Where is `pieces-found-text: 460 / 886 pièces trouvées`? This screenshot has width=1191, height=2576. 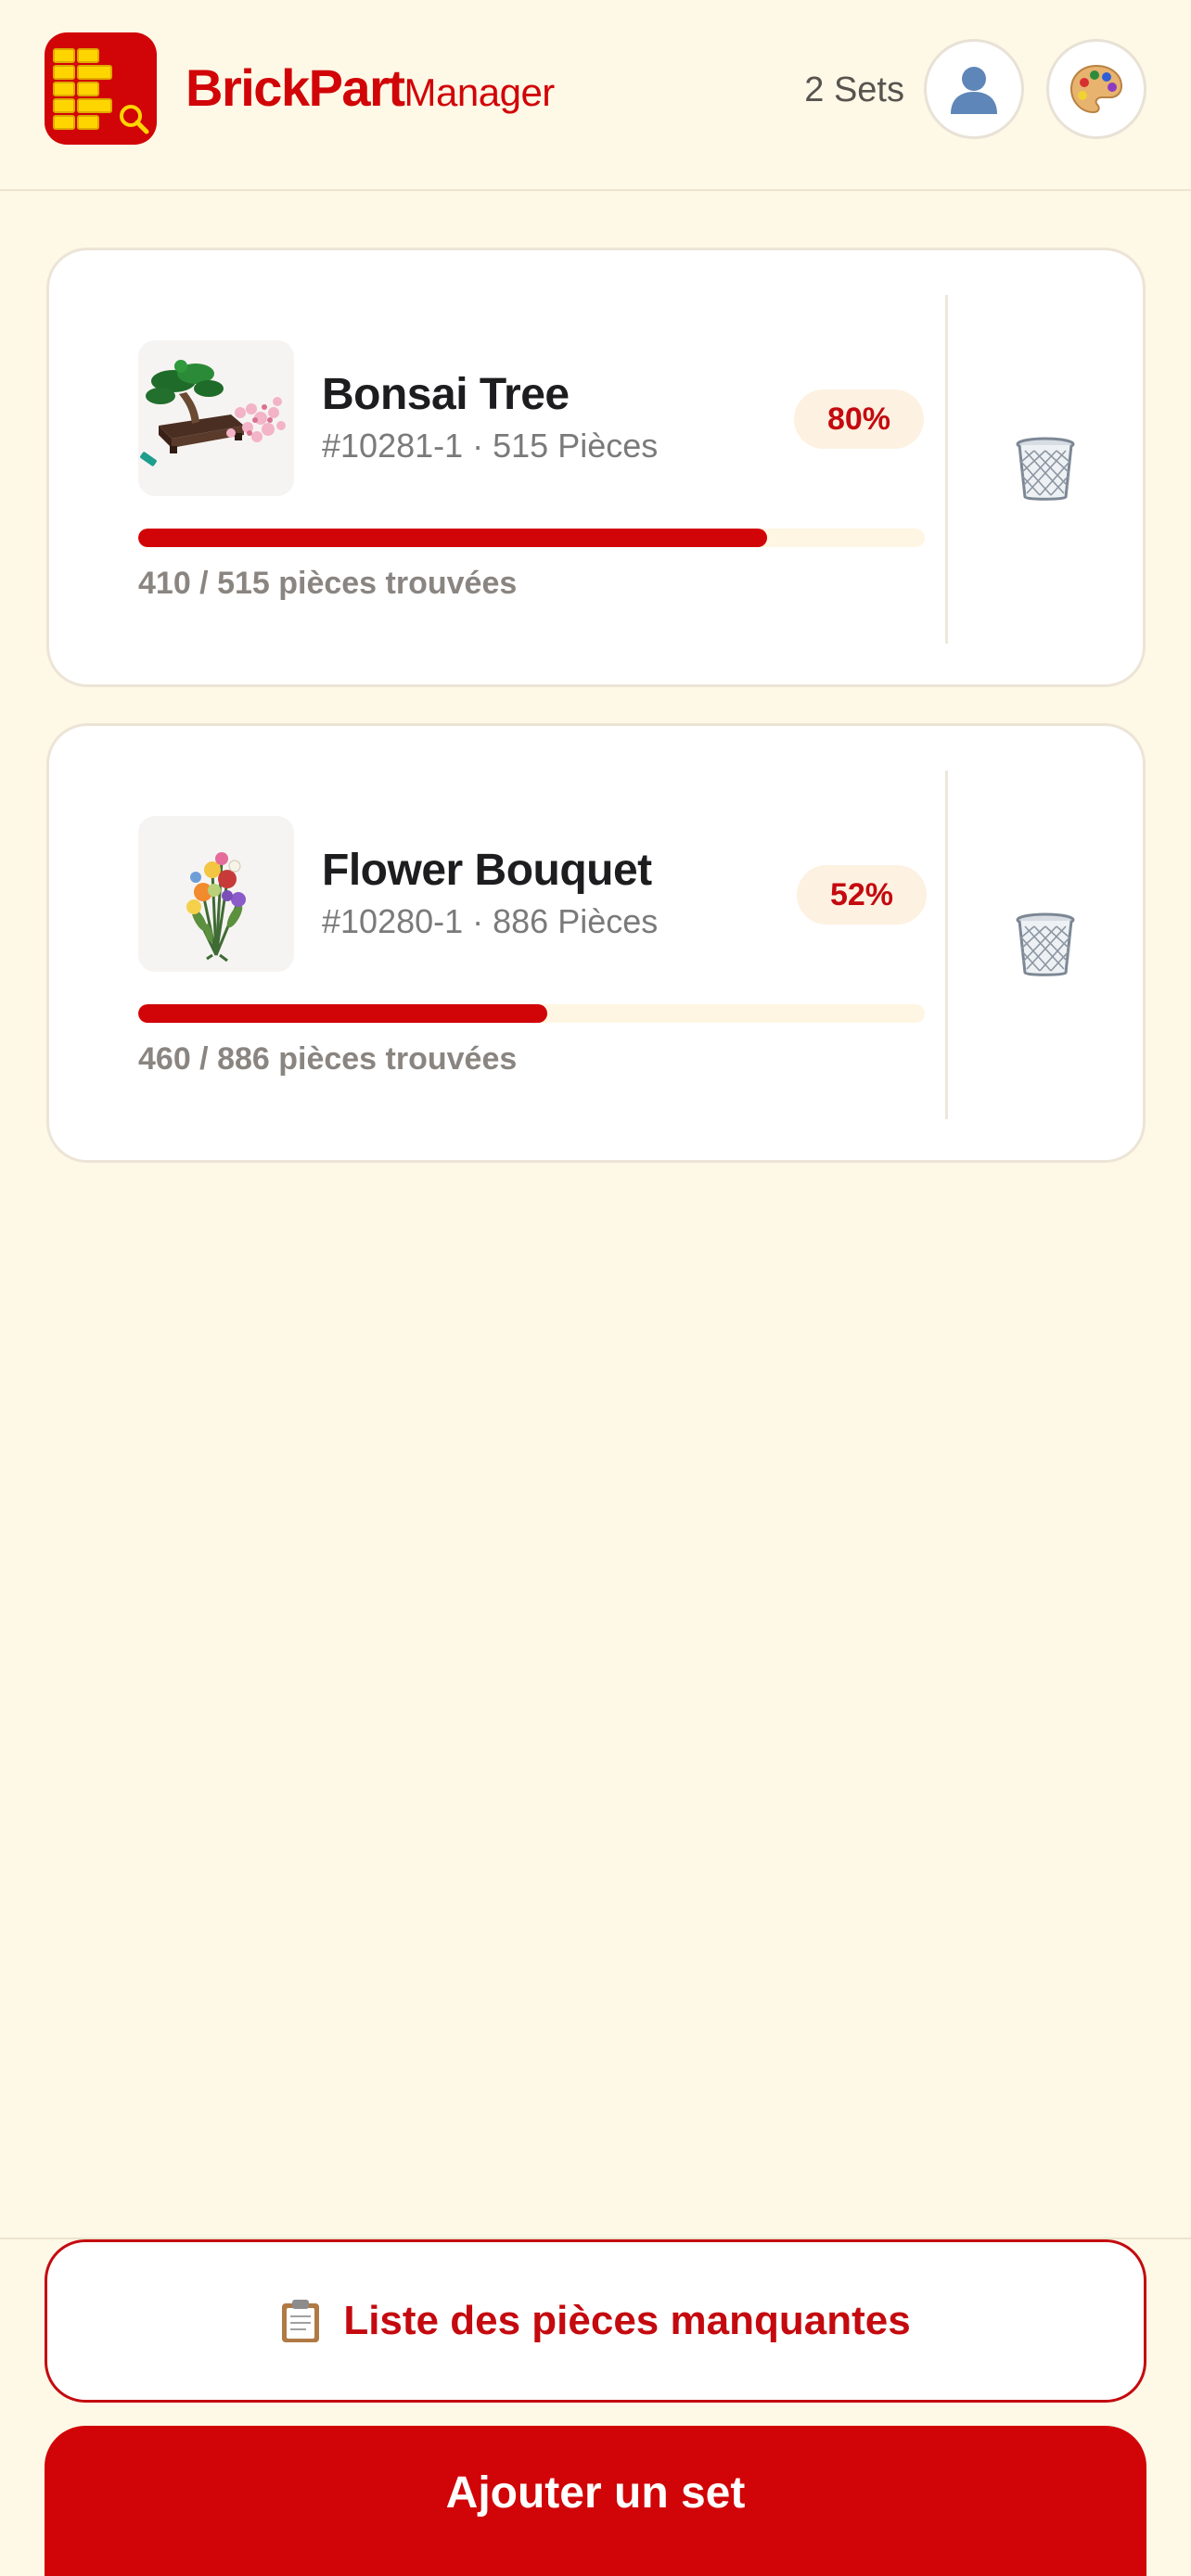
pieces-found-text: 460 / 886 pièces trouvées is located at coordinates (328, 1059).